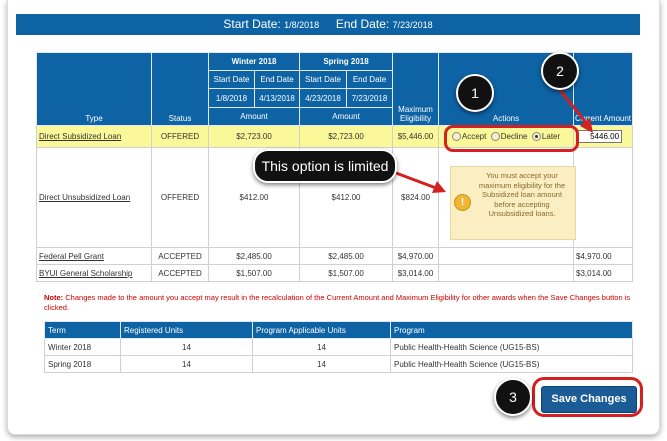 The width and height of the screenshot is (667, 441). Describe the element at coordinates (325, 166) in the screenshot. I see `limited-option-callout: This option is limited` at that location.